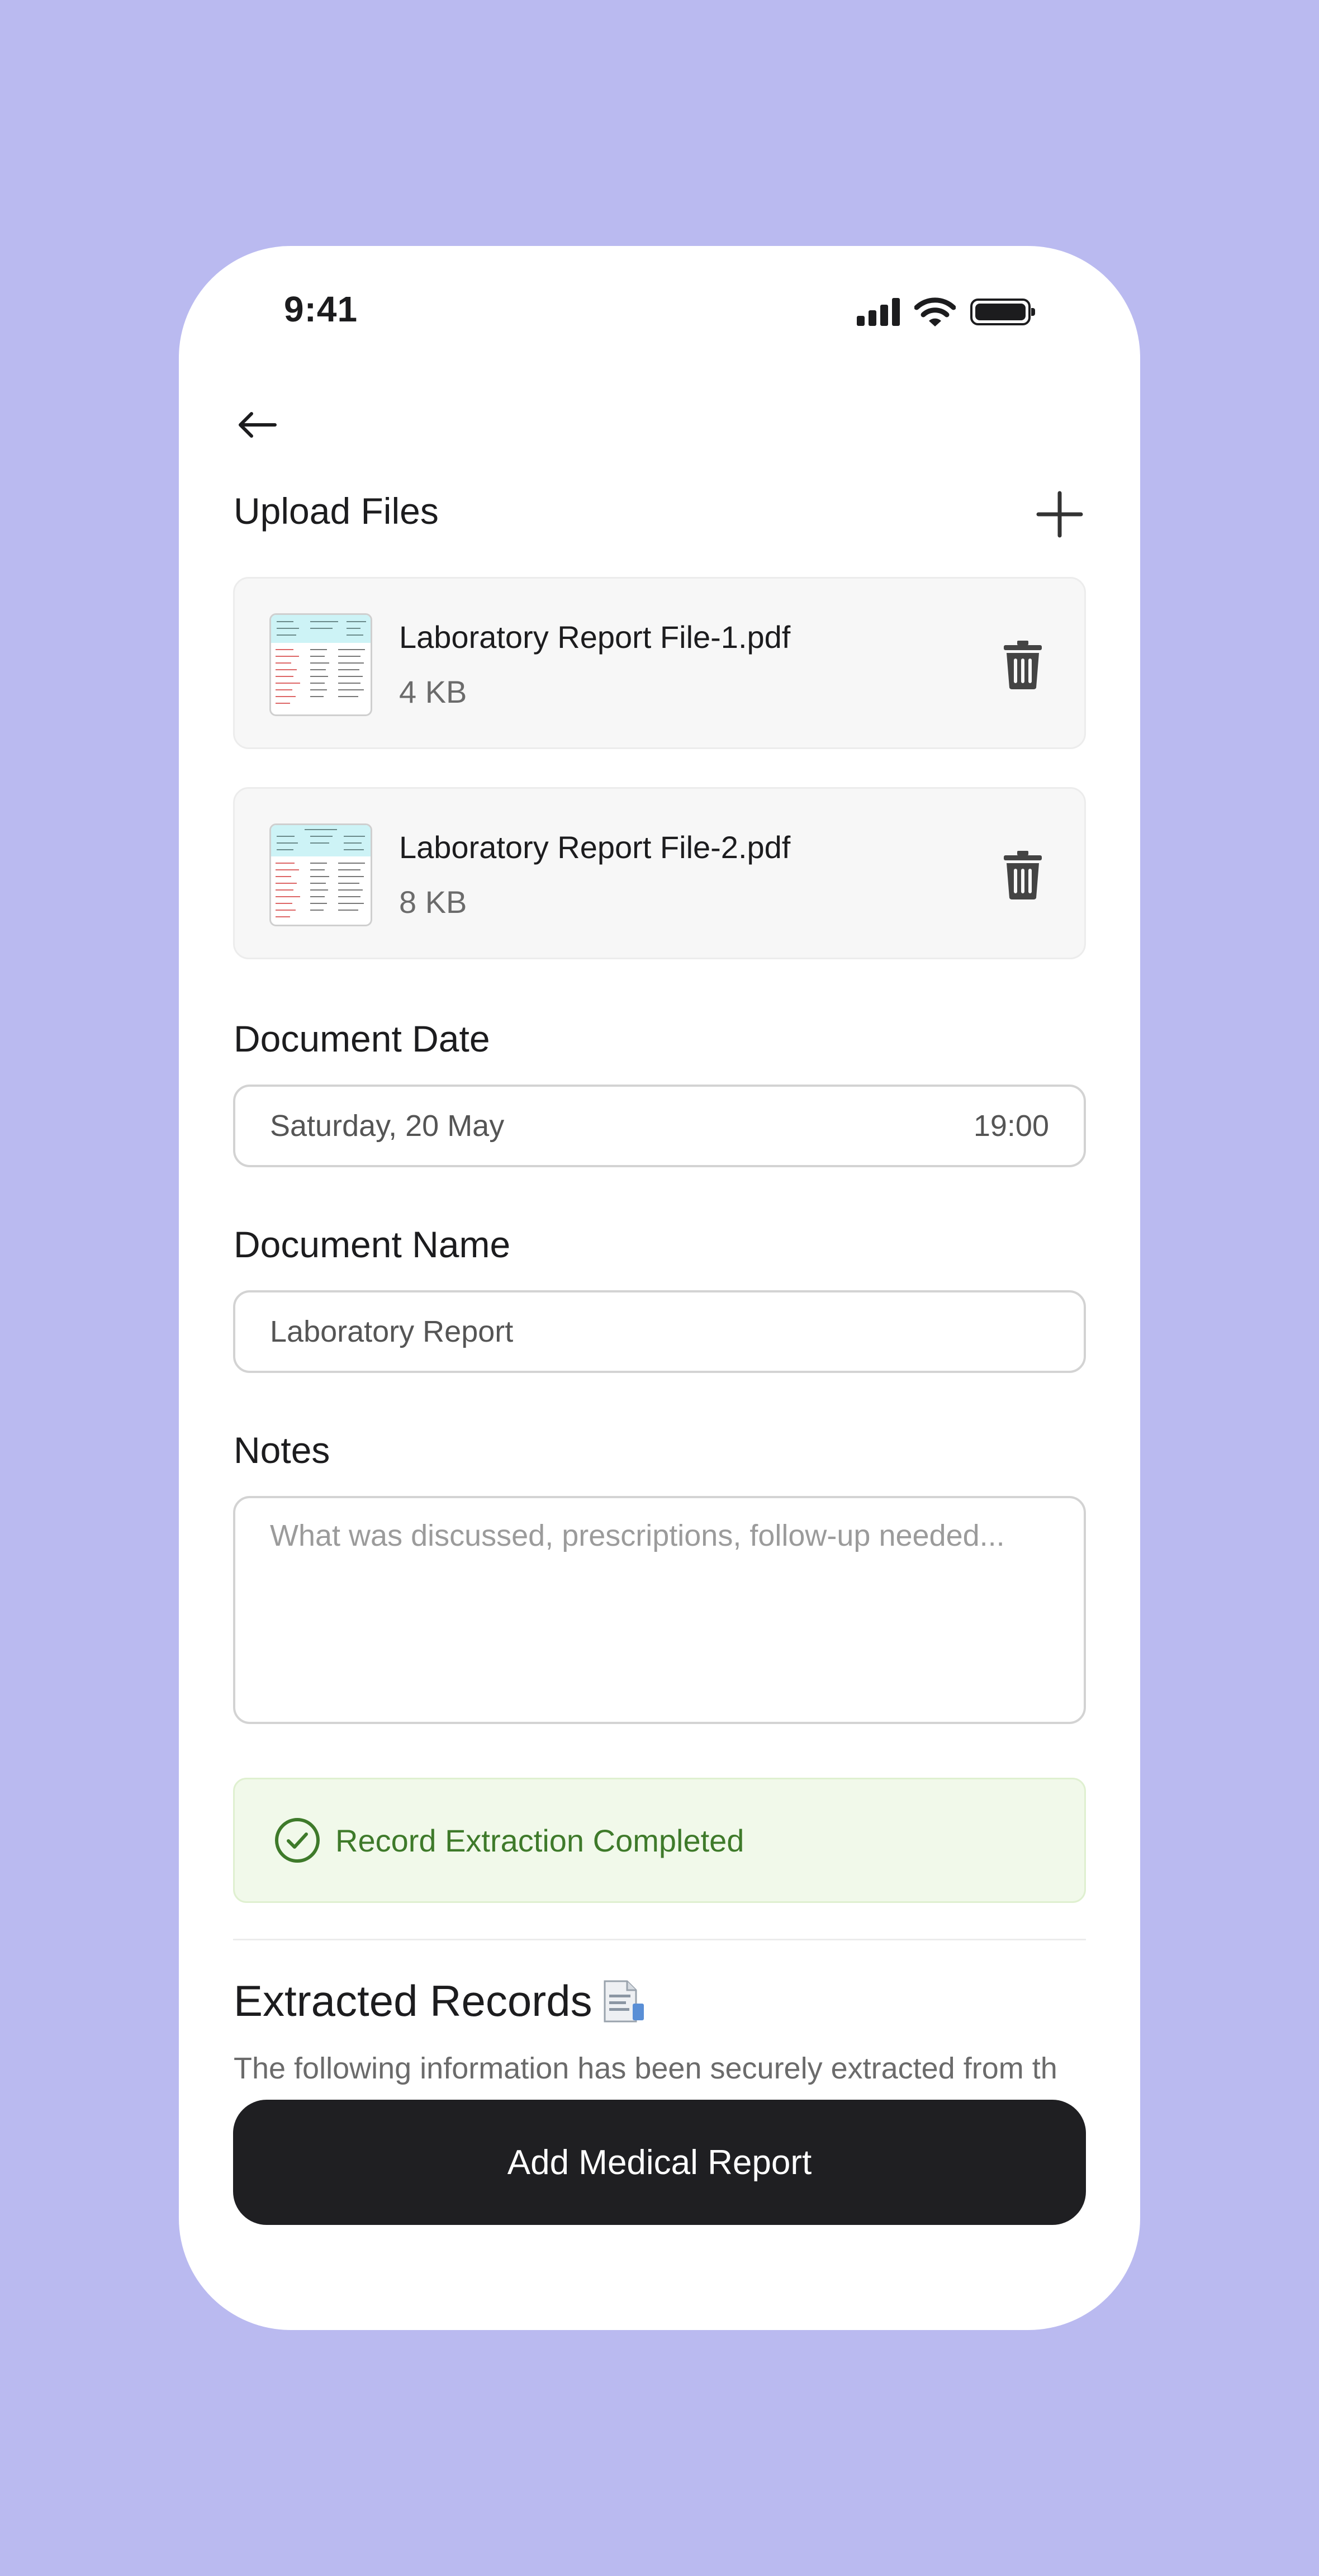 The image size is (1319, 2576). What do you see at coordinates (433, 691) in the screenshot?
I see `file-size: 4 KB` at bounding box center [433, 691].